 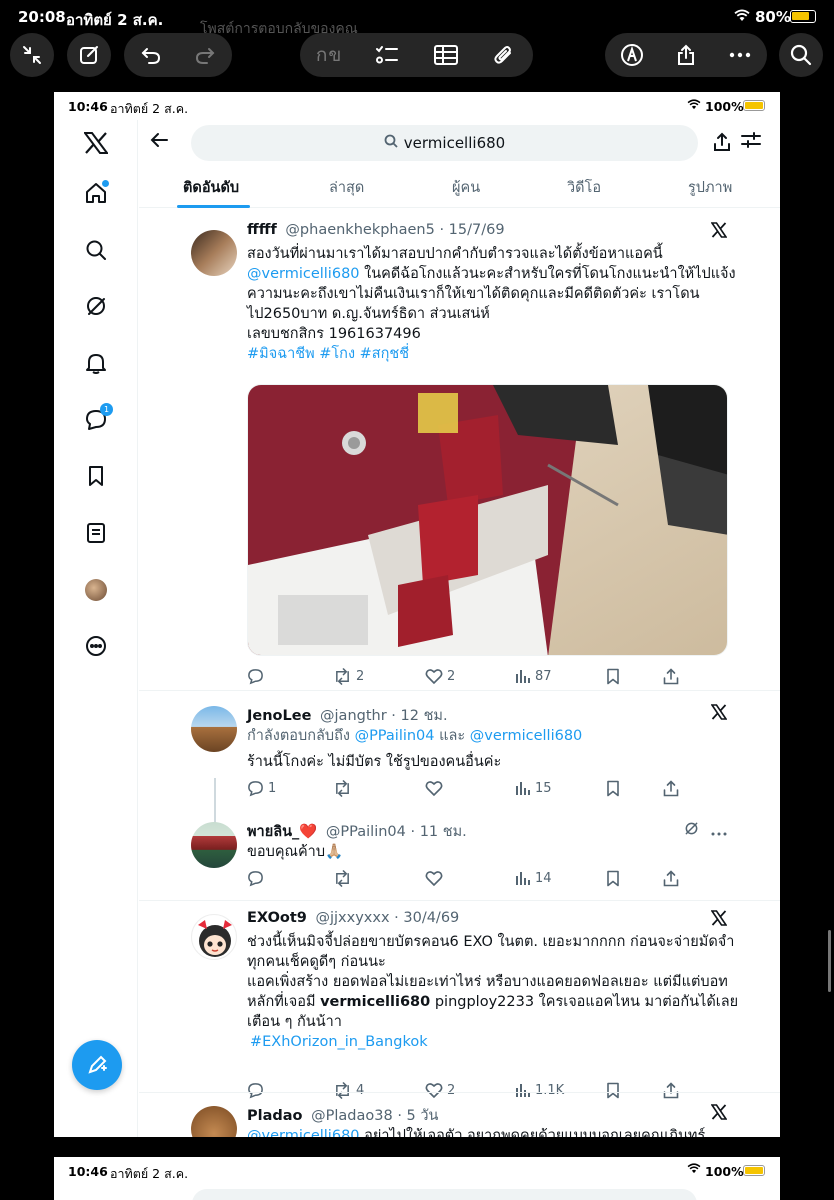 What do you see at coordinates (395, 736) in the screenshot?
I see `mention-link: @PPailin04` at bounding box center [395, 736].